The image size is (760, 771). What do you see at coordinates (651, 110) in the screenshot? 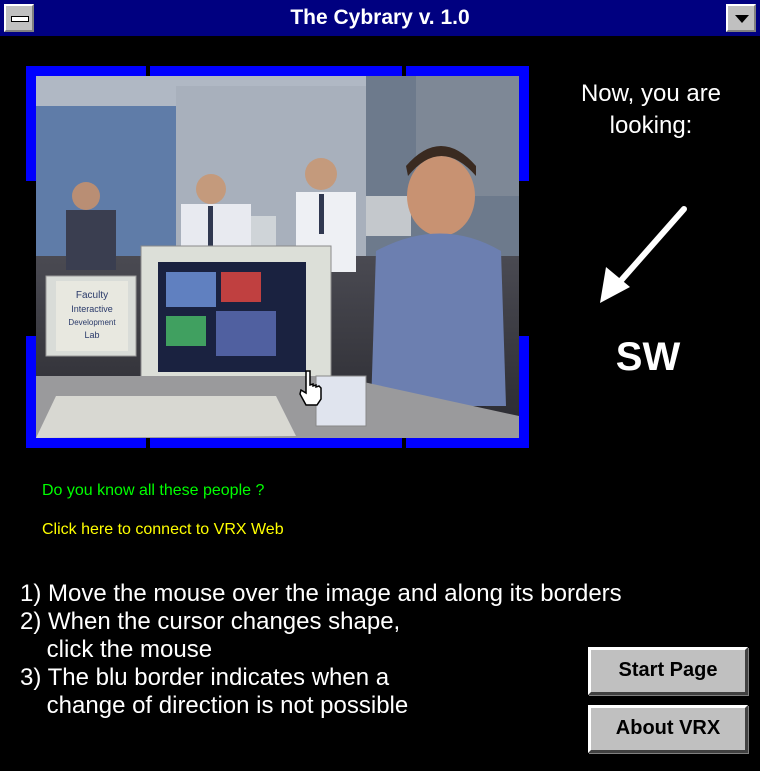
I see `direction-label: Now, you are looking:` at bounding box center [651, 110].